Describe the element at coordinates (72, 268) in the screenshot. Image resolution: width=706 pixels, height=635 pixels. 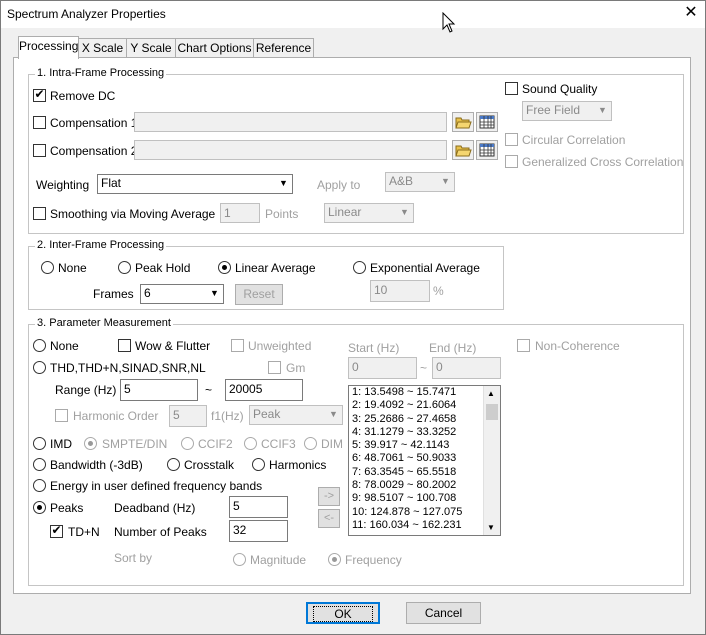
I see `none-label: None` at that location.